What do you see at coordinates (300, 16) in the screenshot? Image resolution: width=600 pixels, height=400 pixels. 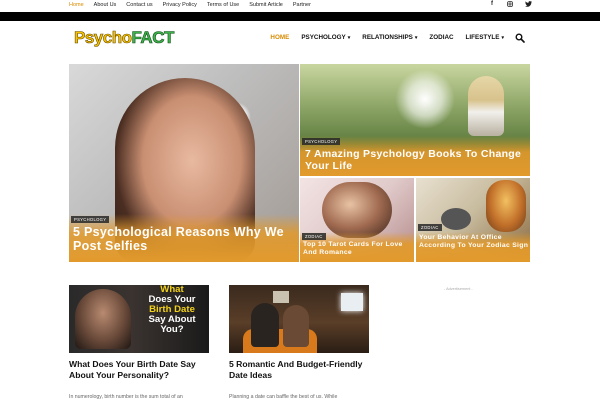 I see `header-black-strip` at bounding box center [300, 16].